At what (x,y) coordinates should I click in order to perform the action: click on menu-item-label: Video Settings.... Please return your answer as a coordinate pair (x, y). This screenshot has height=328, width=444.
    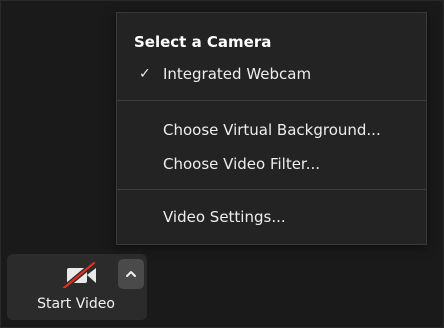
    Looking at the image, I should click on (224, 217).